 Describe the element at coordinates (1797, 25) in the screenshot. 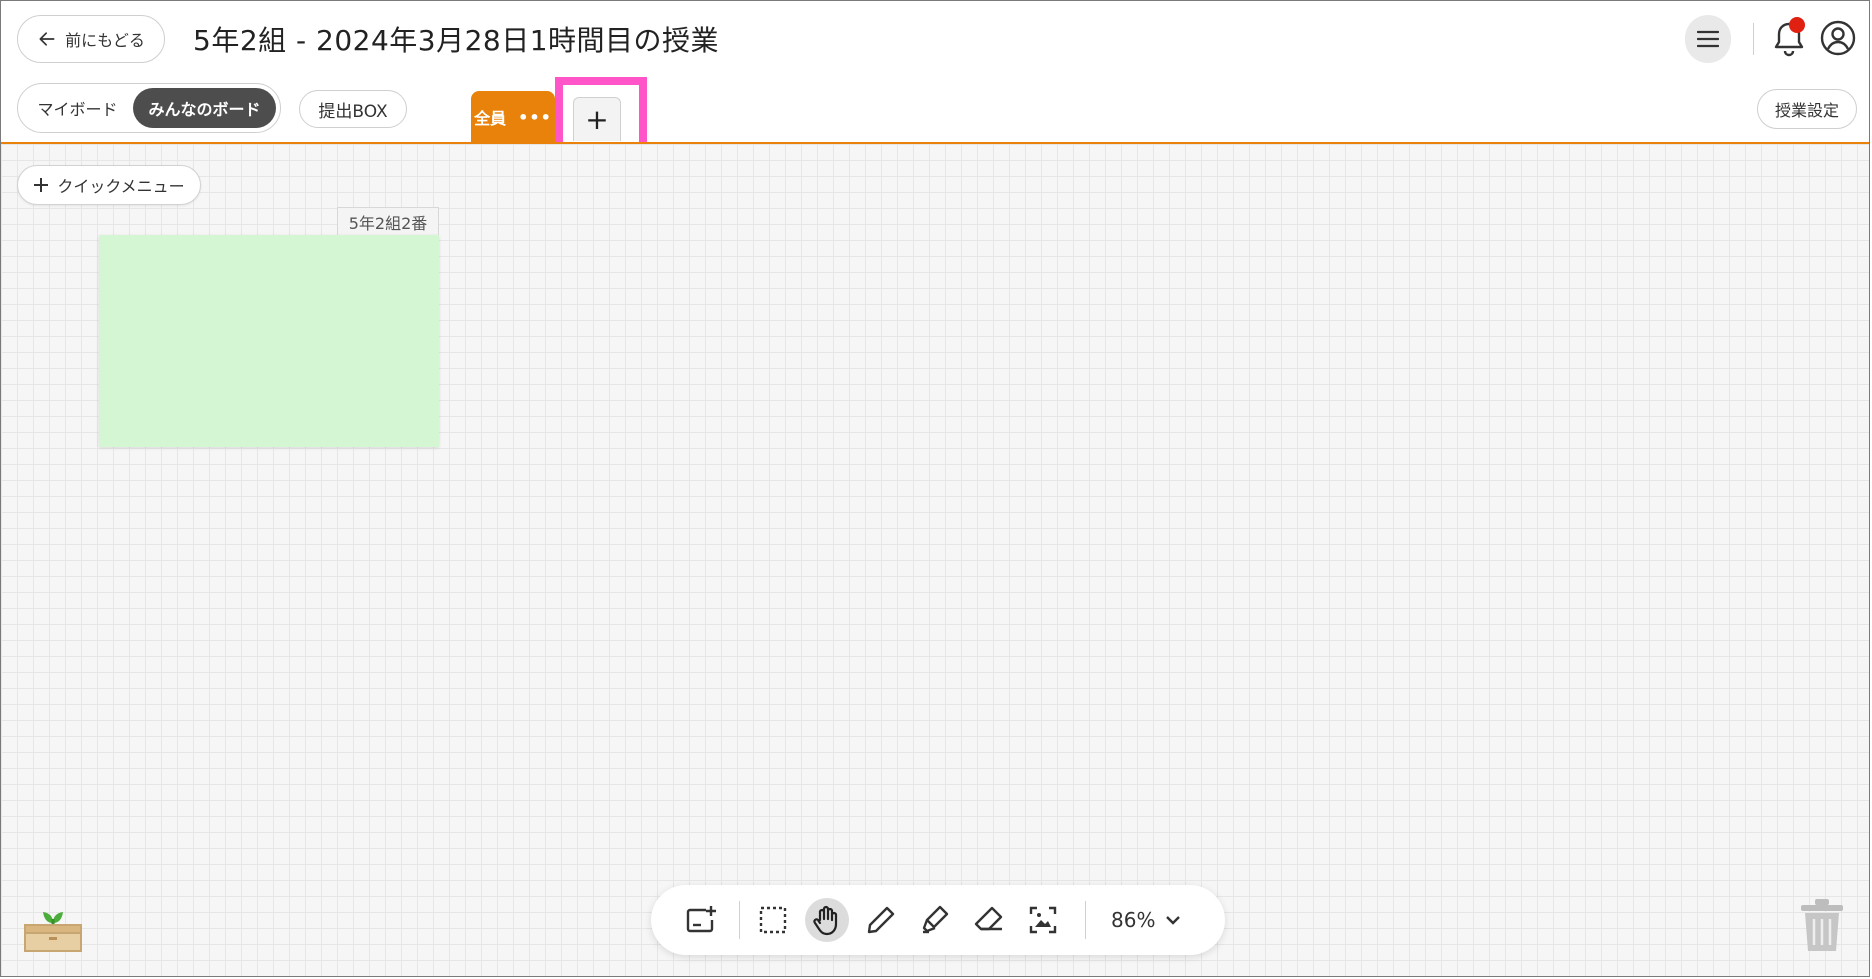

I see `notification-badge` at that location.